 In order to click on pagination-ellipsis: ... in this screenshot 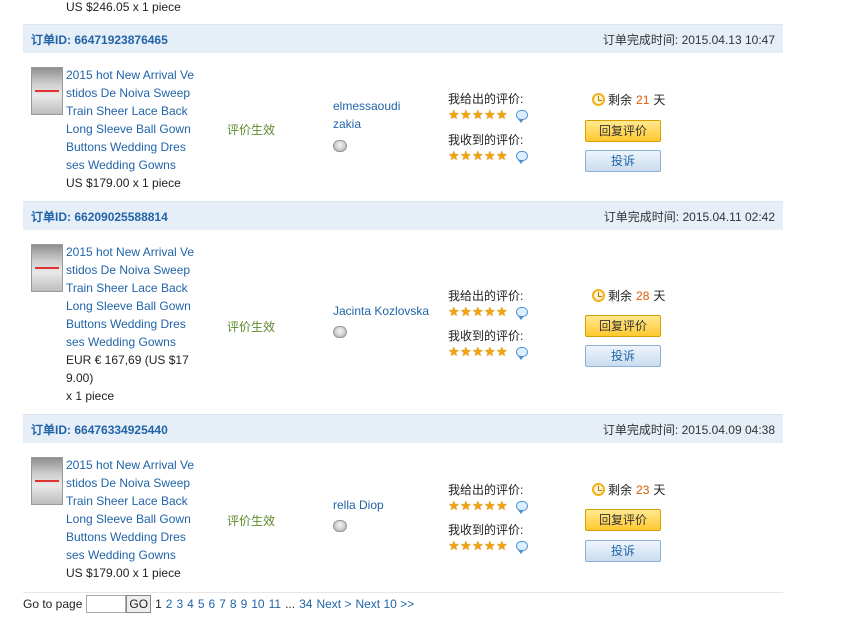, I will do `click(290, 604)`.